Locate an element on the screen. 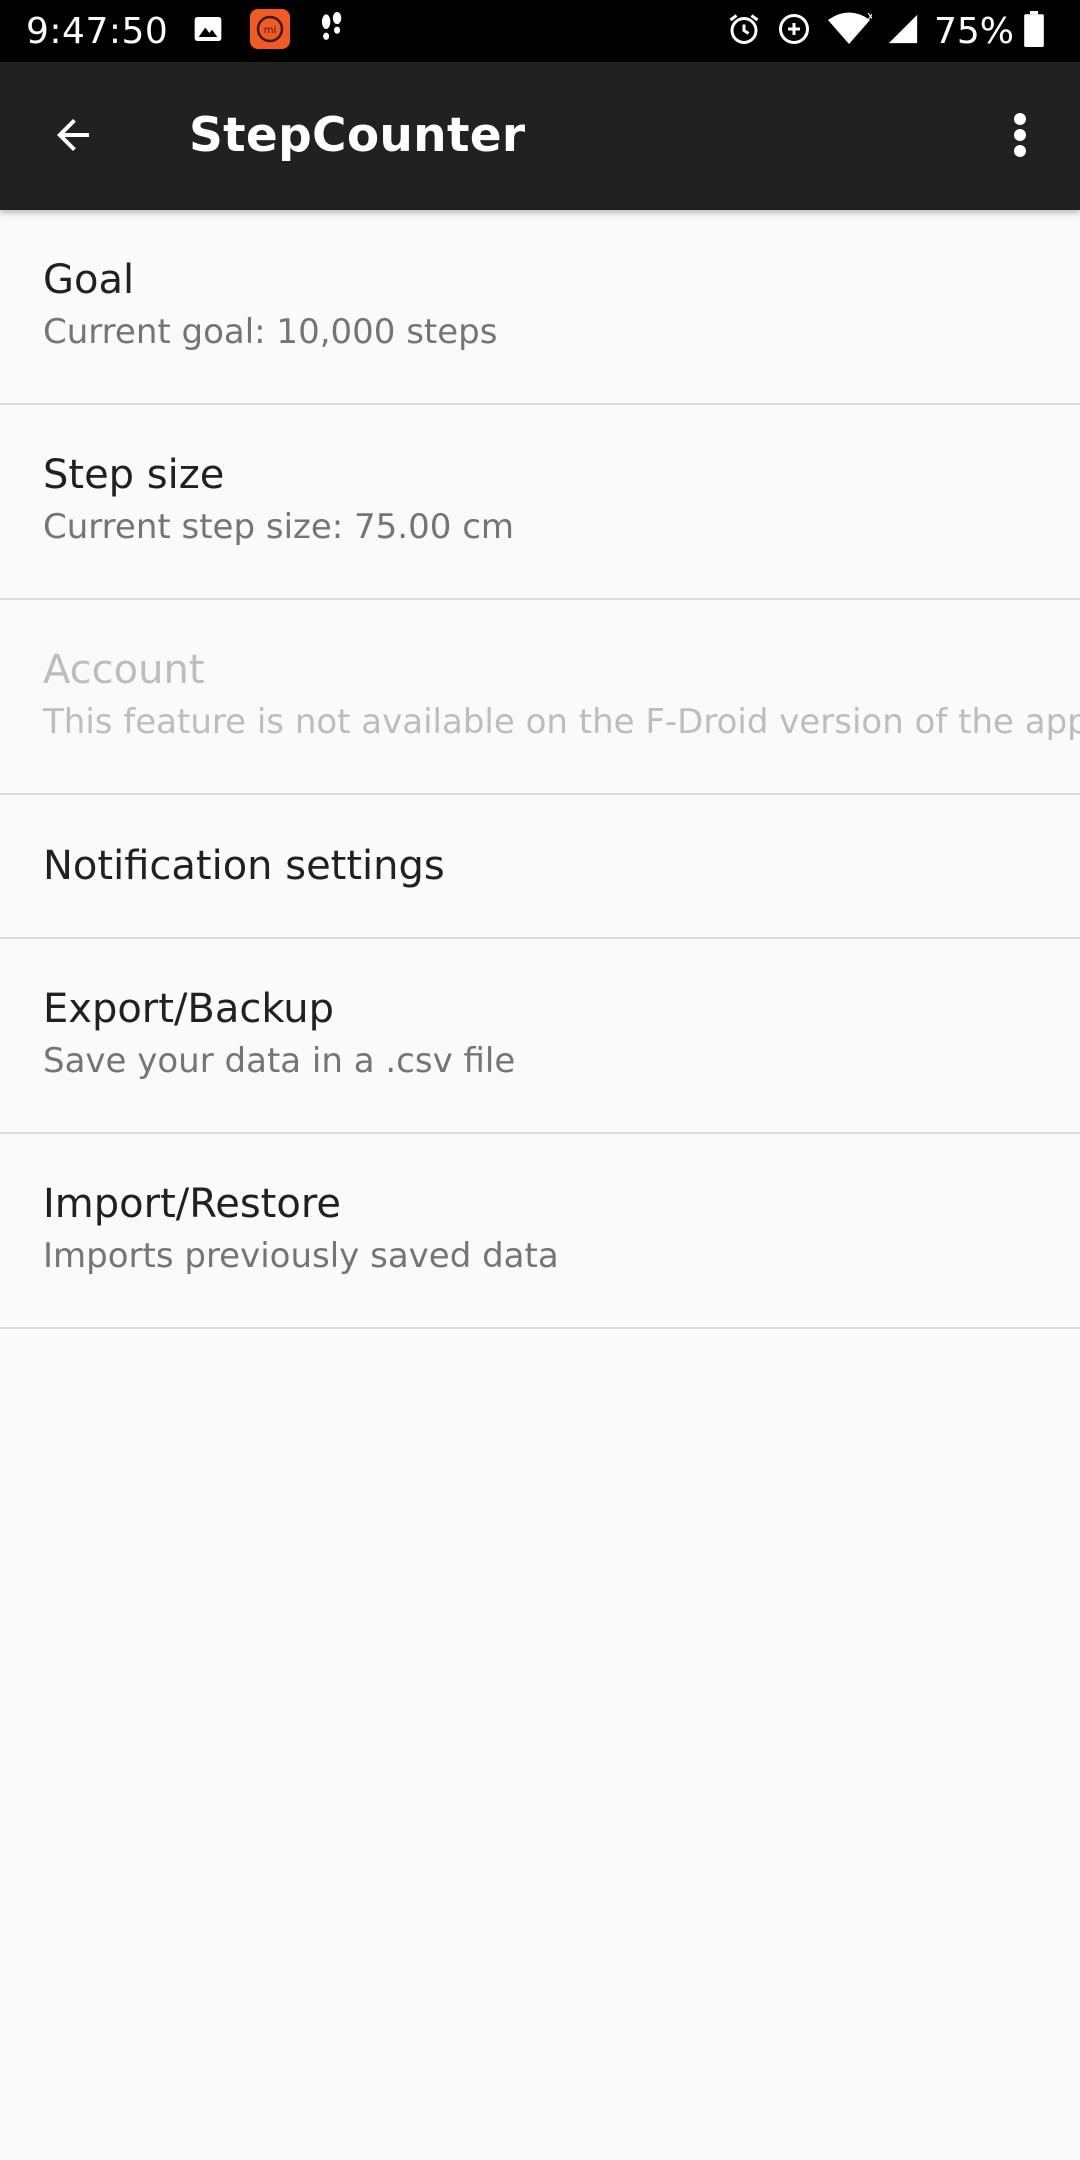 The height and width of the screenshot is (2160, 1080). app-title: StepCounter is located at coordinates (357, 135).